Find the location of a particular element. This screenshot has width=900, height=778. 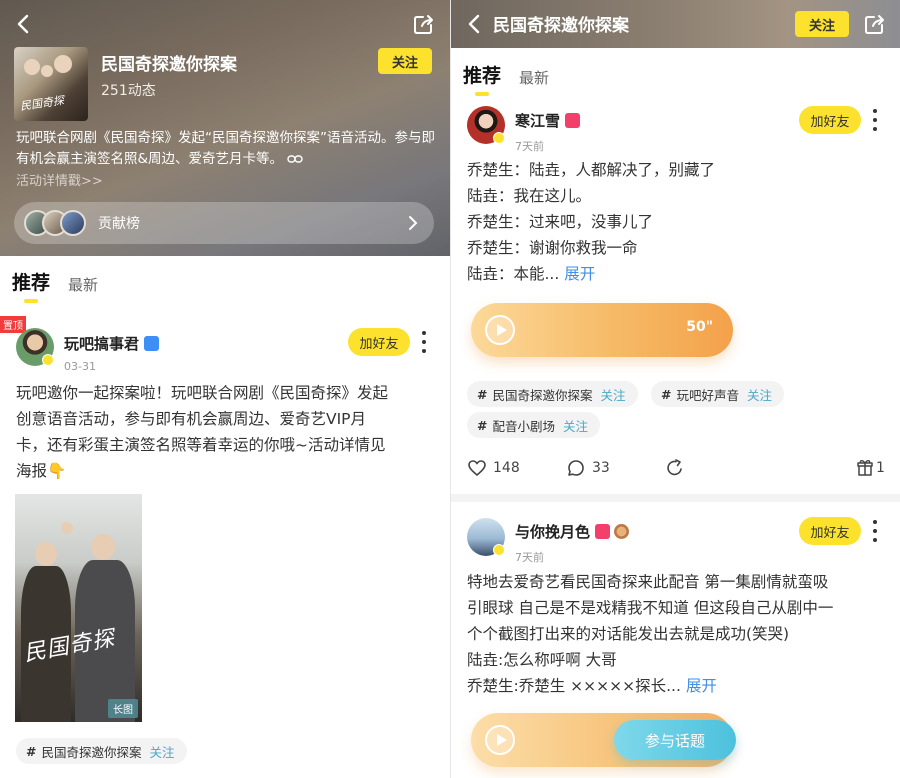

post-line: 海报👇 is located at coordinates (41, 471).